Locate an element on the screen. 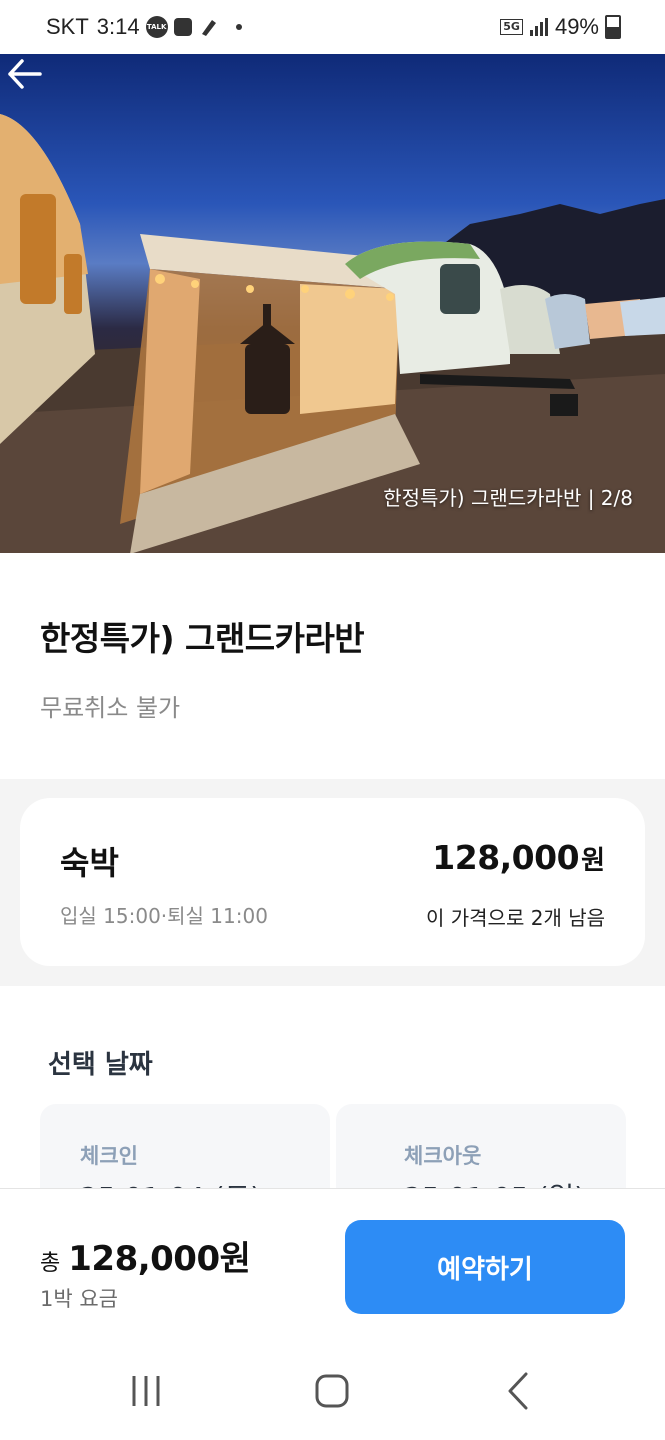 The height and width of the screenshot is (1440, 665). shopping-bag-icon is located at coordinates (182, 27).